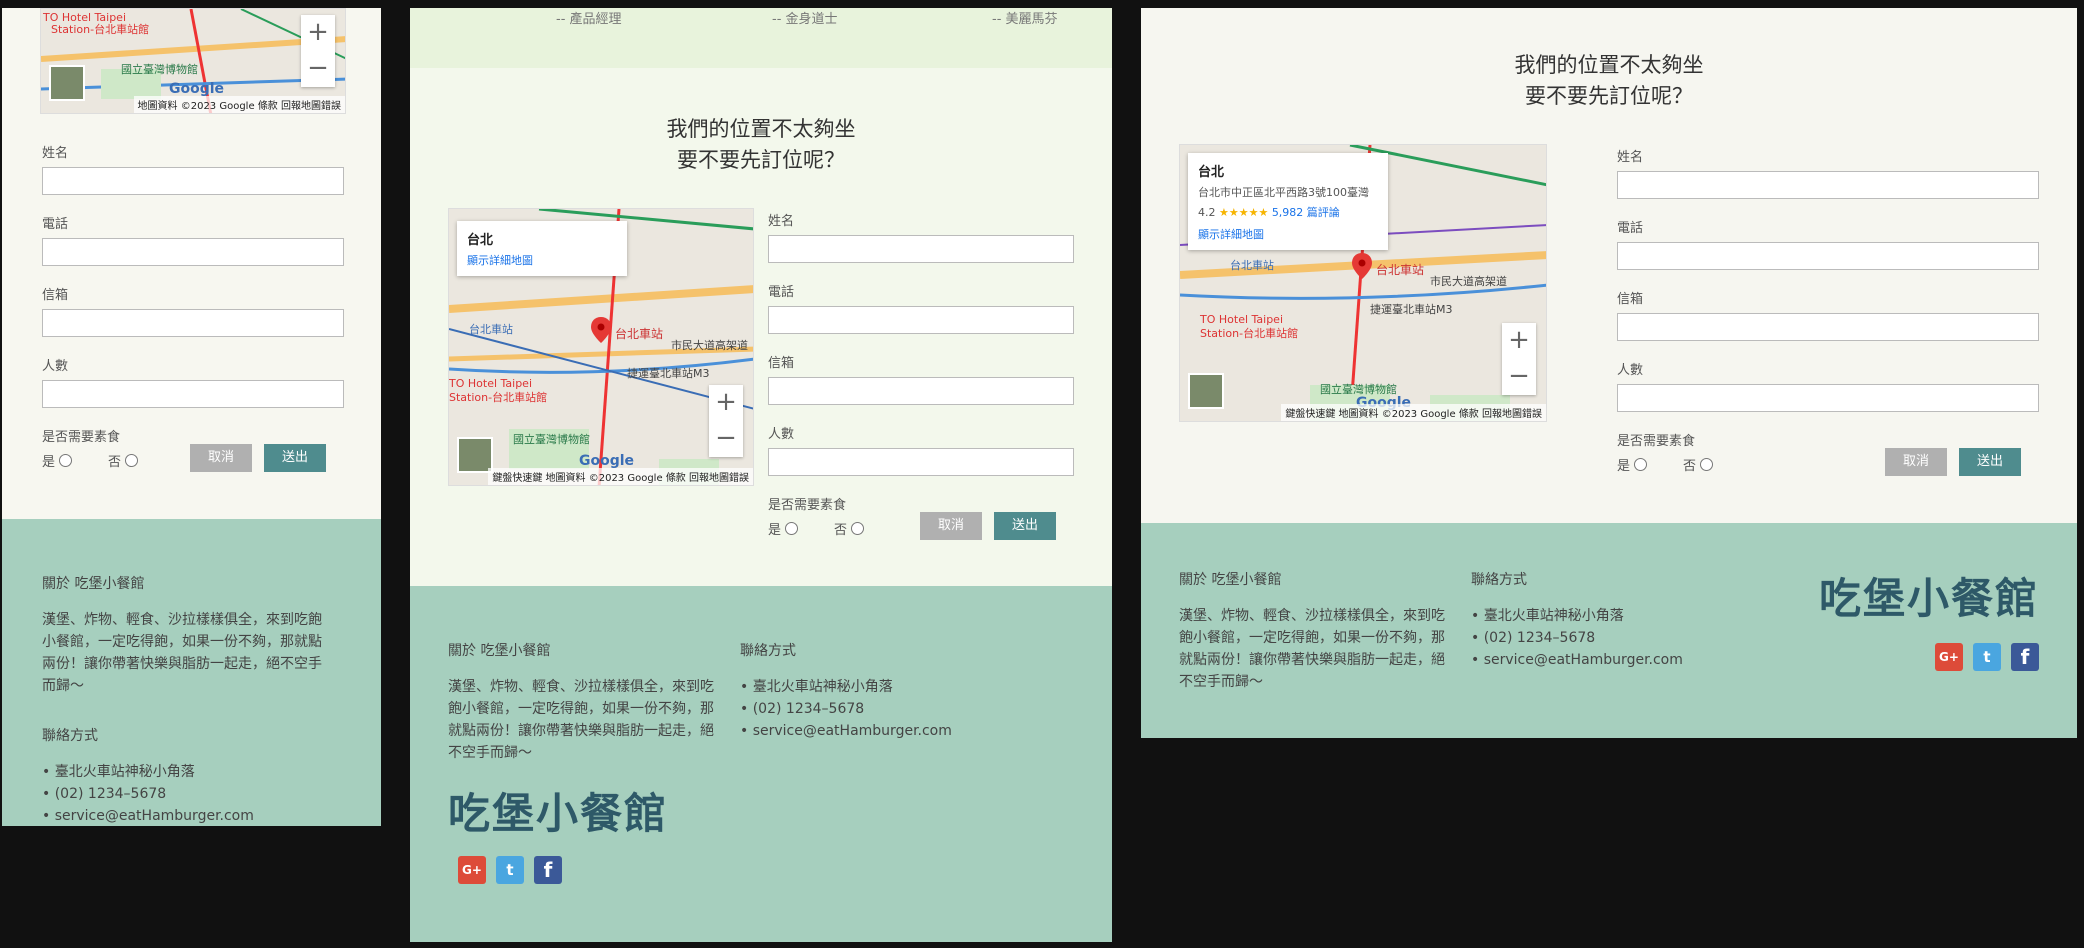  What do you see at coordinates (709, 345) in the screenshot?
I see `map-label-road: 市民大道高架道` at bounding box center [709, 345].